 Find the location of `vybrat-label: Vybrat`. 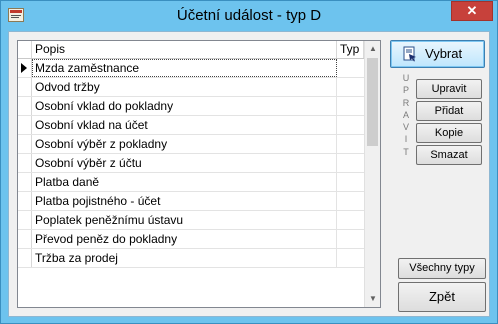

vybrat-label: Vybrat is located at coordinates (444, 53).